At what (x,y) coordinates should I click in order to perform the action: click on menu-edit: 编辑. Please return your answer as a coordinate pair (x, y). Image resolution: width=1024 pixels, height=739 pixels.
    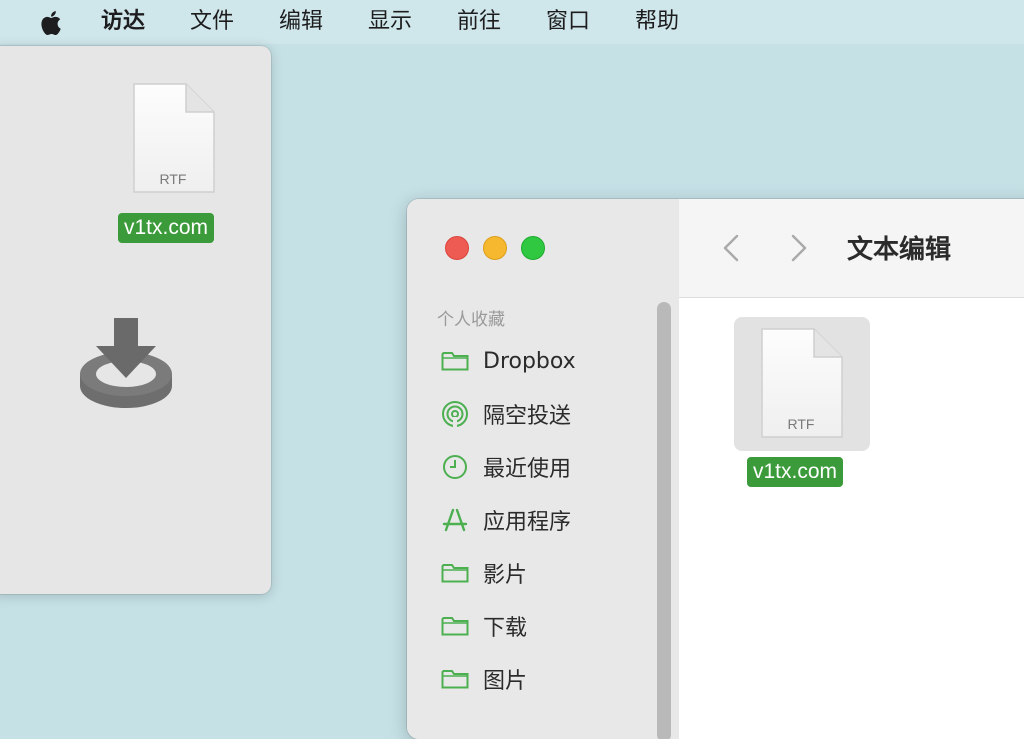
    Looking at the image, I should click on (301, 22).